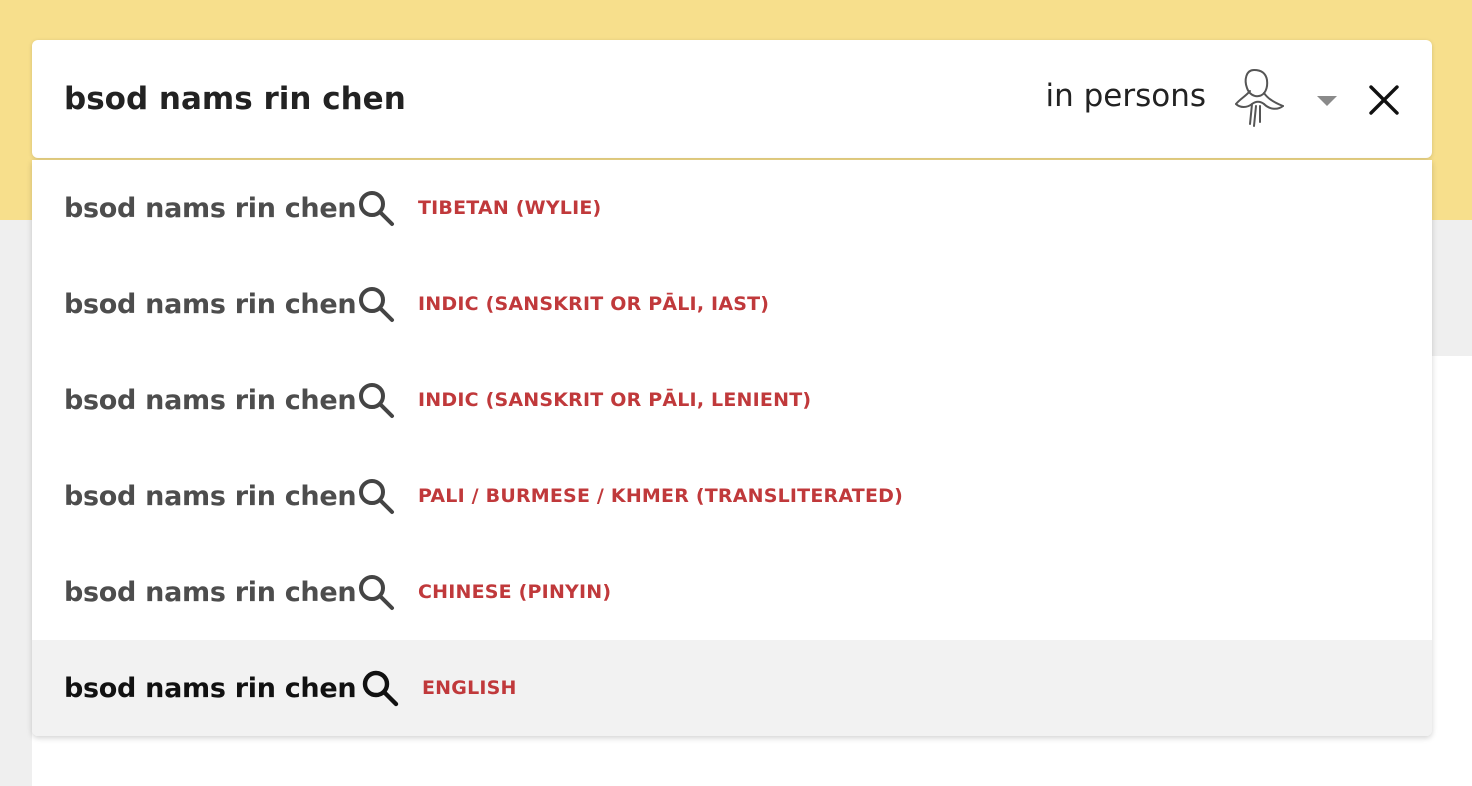  I want to click on scope-label: in persons, so click(1125, 96).